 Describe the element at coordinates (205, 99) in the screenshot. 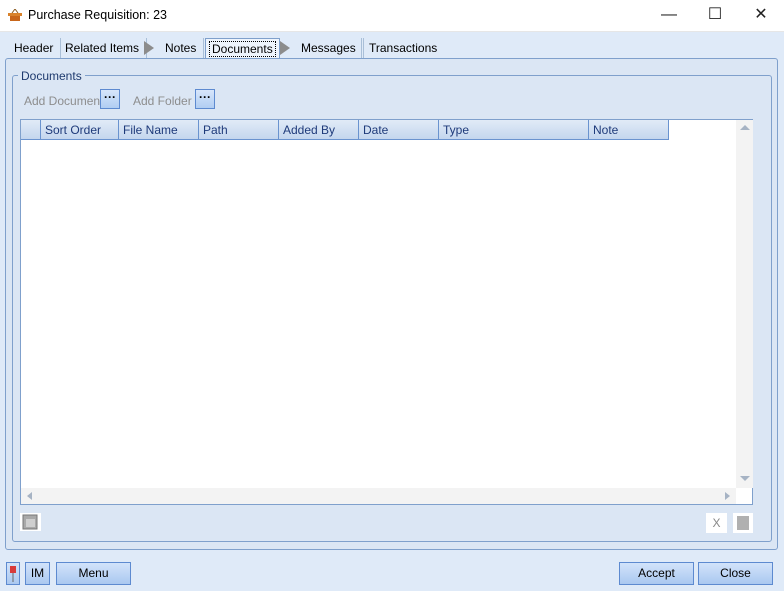

I see `add-folder-button: ···` at that location.